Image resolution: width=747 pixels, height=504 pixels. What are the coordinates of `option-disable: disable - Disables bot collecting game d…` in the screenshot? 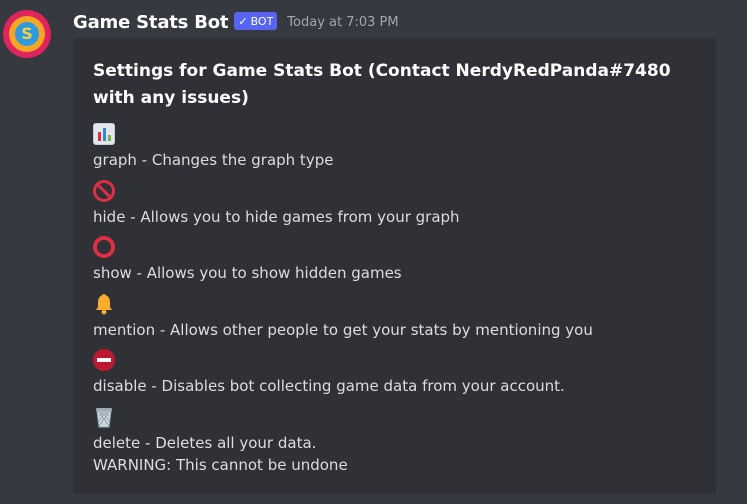 It's located at (329, 372).